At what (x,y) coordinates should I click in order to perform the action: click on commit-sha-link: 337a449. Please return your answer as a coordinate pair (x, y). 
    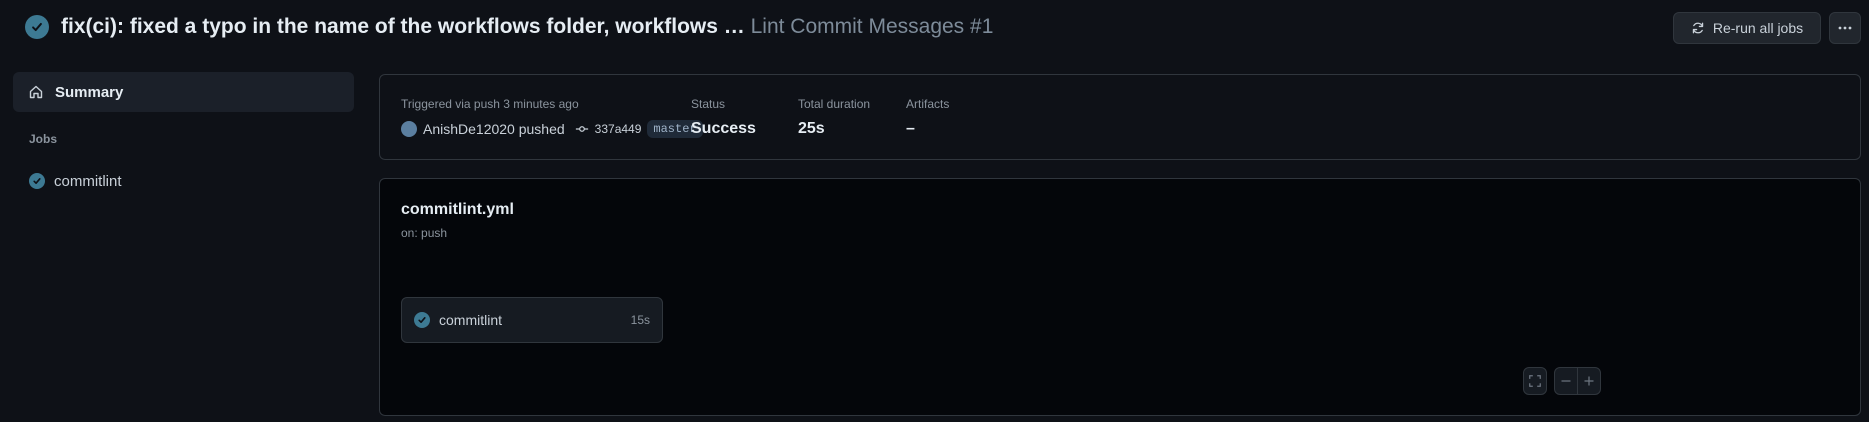
    Looking at the image, I should click on (618, 129).